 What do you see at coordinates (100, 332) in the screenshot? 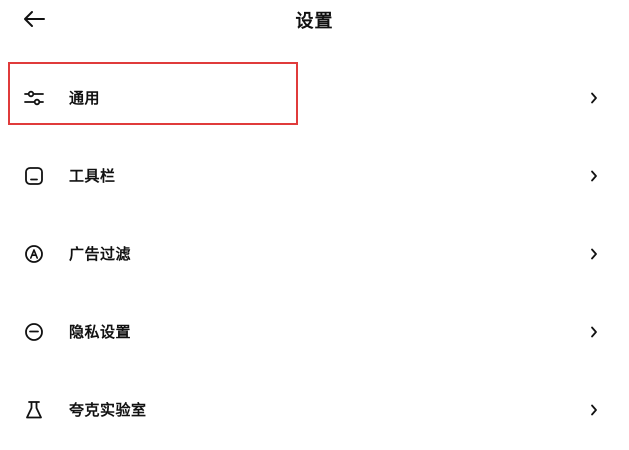
I see `menu-item-label: 隐私设置` at bounding box center [100, 332].